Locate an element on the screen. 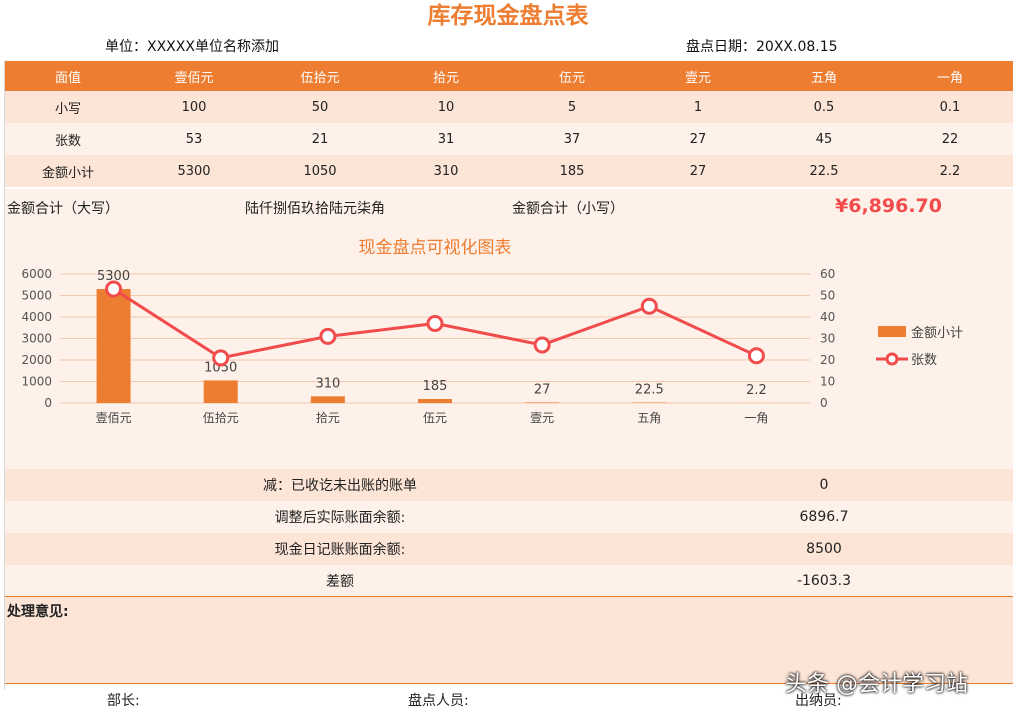 This screenshot has width=1016, height=715. y-left-tick-label: 6000 is located at coordinates (36, 274).